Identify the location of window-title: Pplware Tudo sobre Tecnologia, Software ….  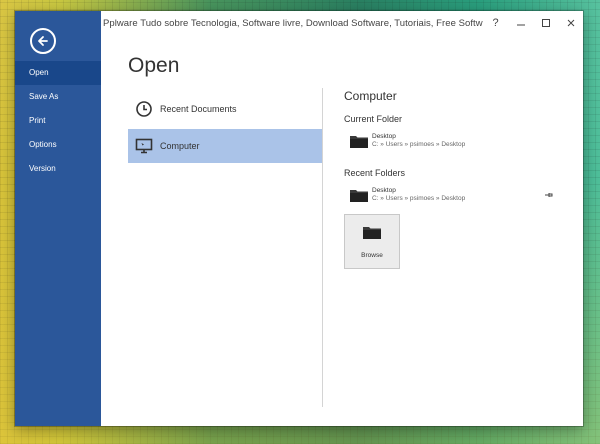
(293, 23).